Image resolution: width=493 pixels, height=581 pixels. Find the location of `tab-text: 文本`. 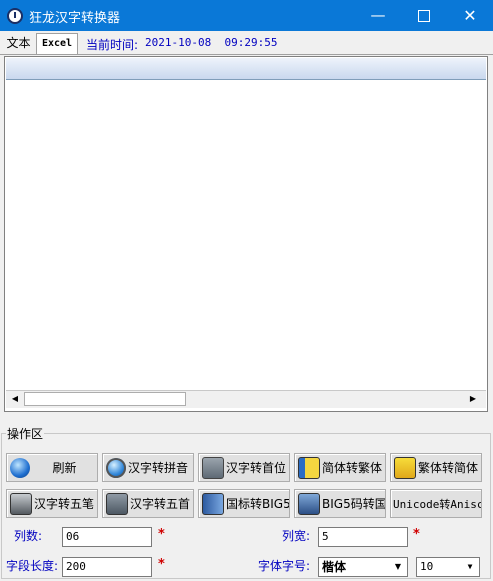

tab-text: 文本 is located at coordinates (18, 43).